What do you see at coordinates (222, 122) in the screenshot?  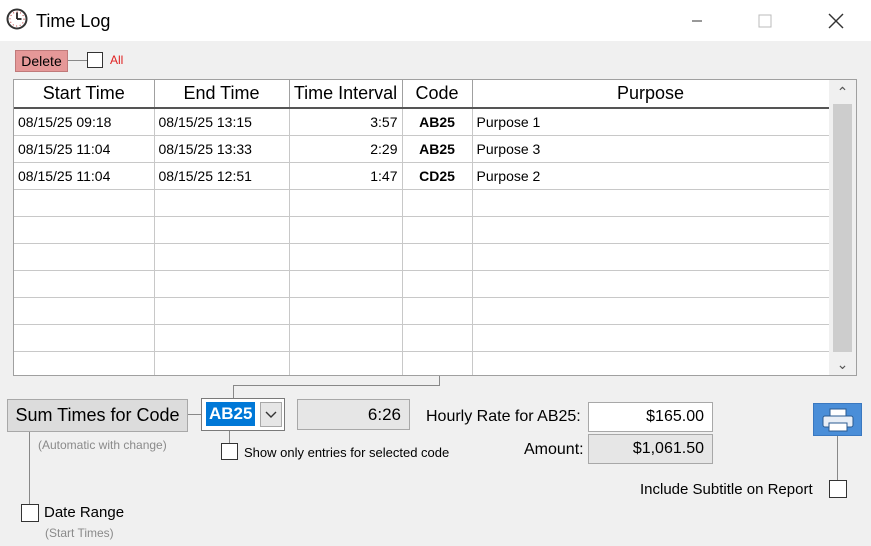 I see `end-time-cell: 08/15/25 13:15` at bounding box center [222, 122].